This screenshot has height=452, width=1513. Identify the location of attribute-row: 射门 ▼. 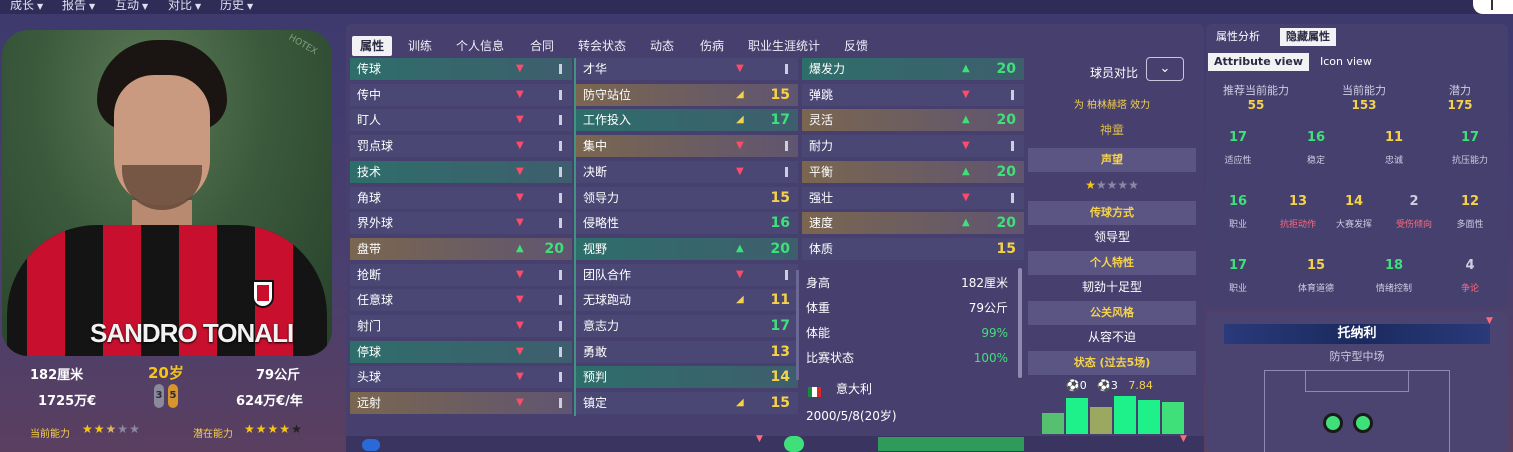
(461, 326).